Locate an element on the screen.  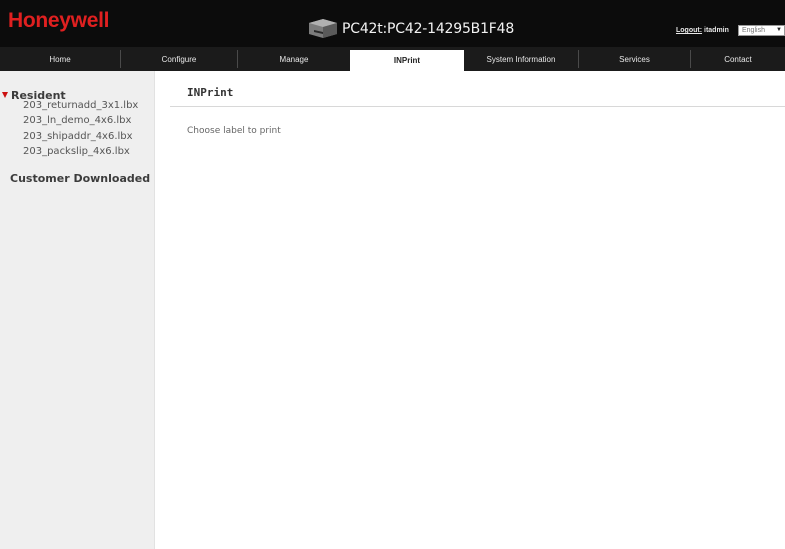
language-select: English ▼ is located at coordinates (761, 30).